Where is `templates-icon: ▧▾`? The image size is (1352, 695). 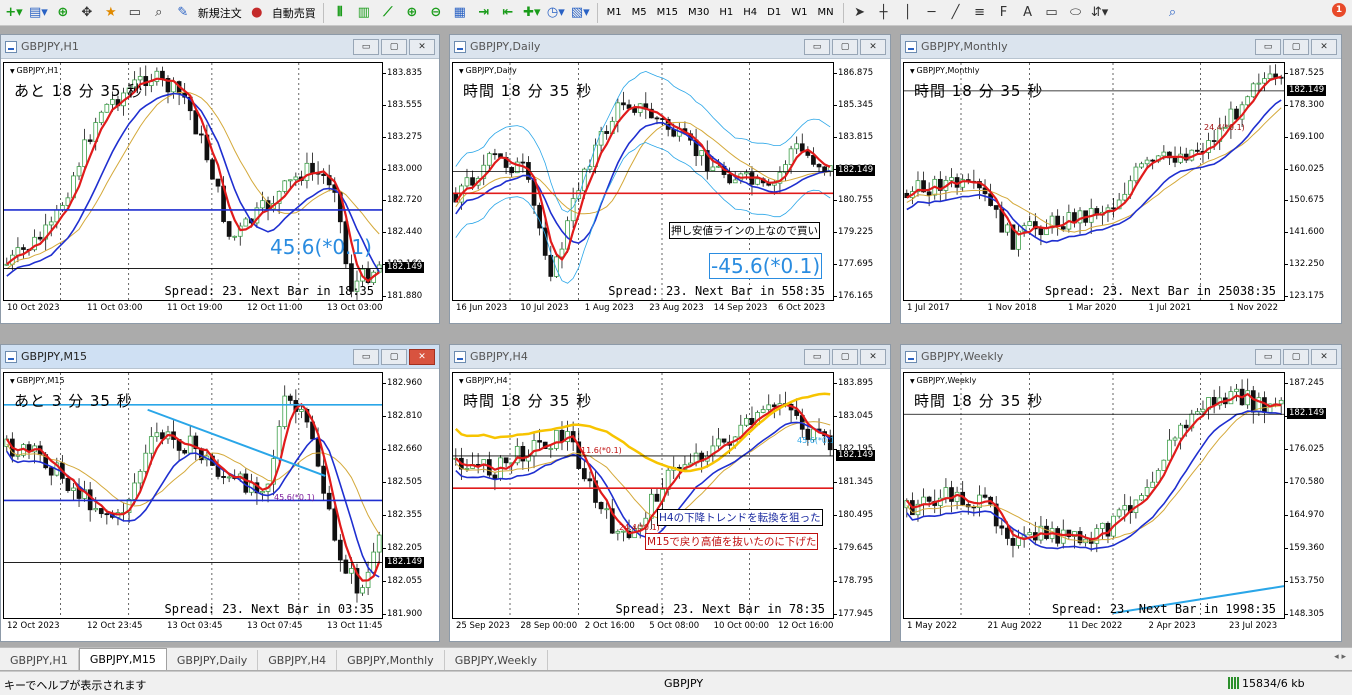 templates-icon: ▧▾ is located at coordinates (580, 13).